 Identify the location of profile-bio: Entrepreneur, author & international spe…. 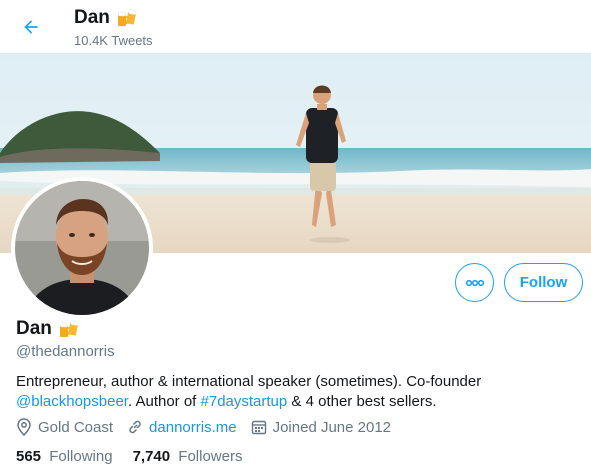
(296, 392).